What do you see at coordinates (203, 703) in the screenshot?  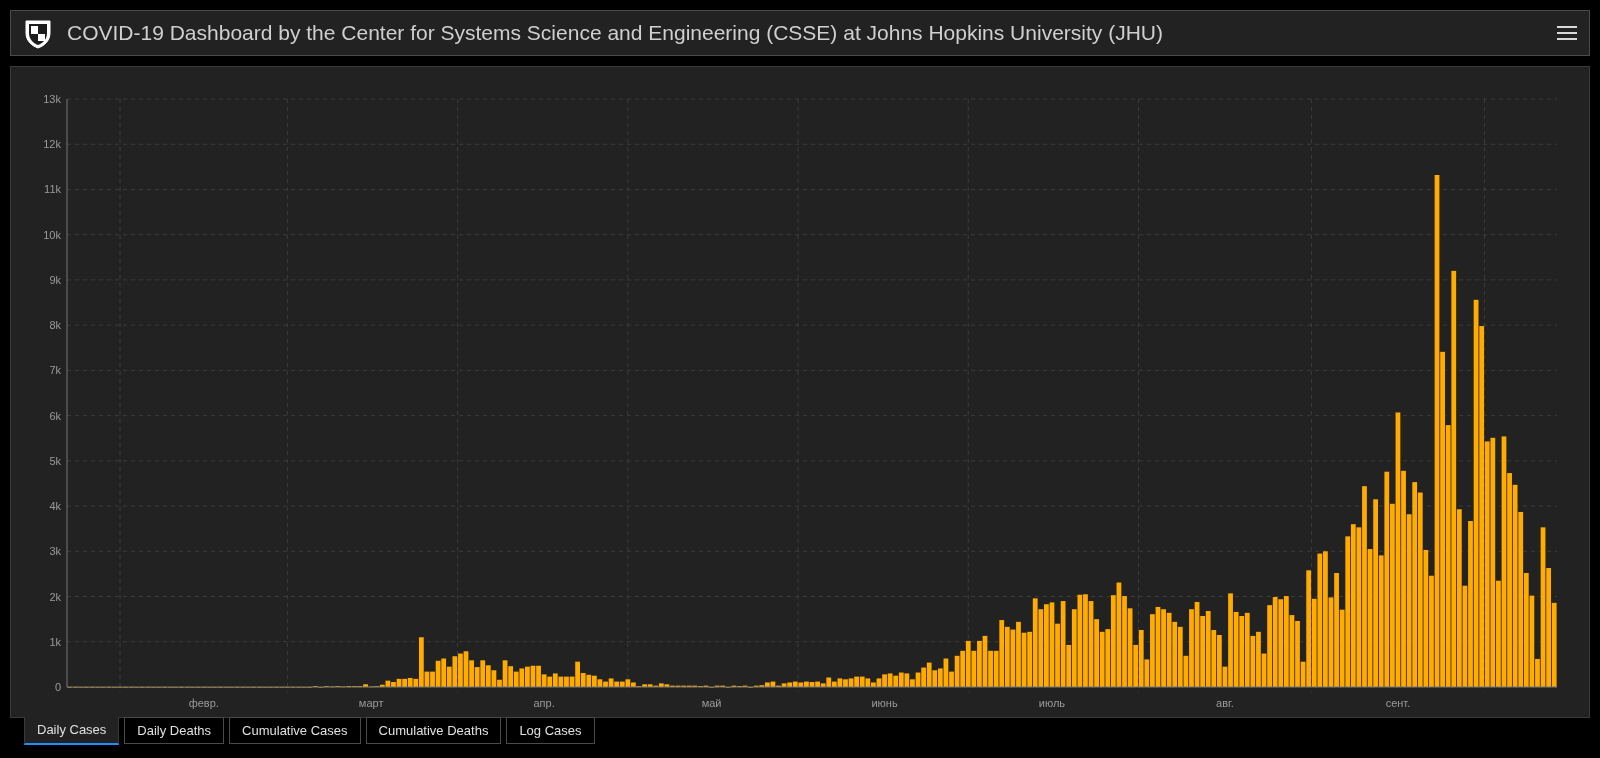 I see `axis-label: февр.` at bounding box center [203, 703].